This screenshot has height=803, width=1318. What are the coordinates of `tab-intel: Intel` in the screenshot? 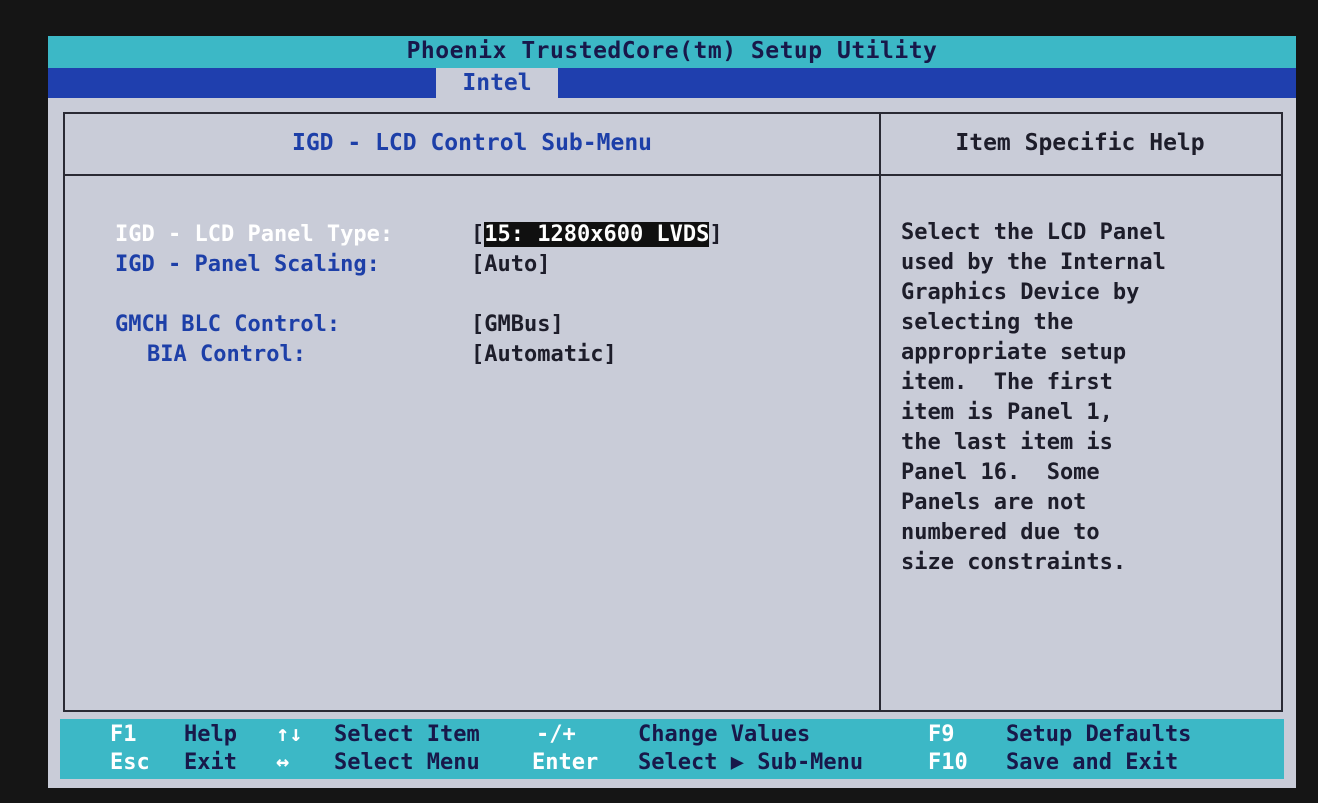 It's located at (497, 83).